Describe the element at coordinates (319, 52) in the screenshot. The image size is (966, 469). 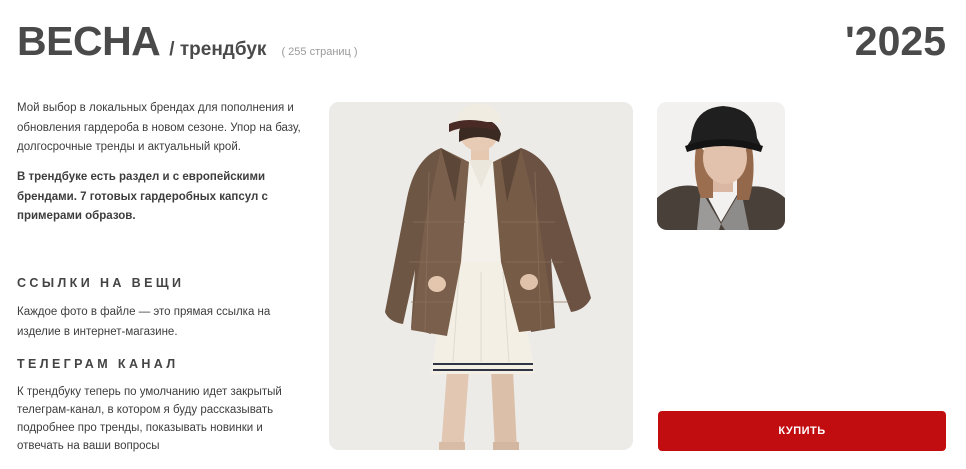
I see `page-count: ( 255 страниц )` at that location.